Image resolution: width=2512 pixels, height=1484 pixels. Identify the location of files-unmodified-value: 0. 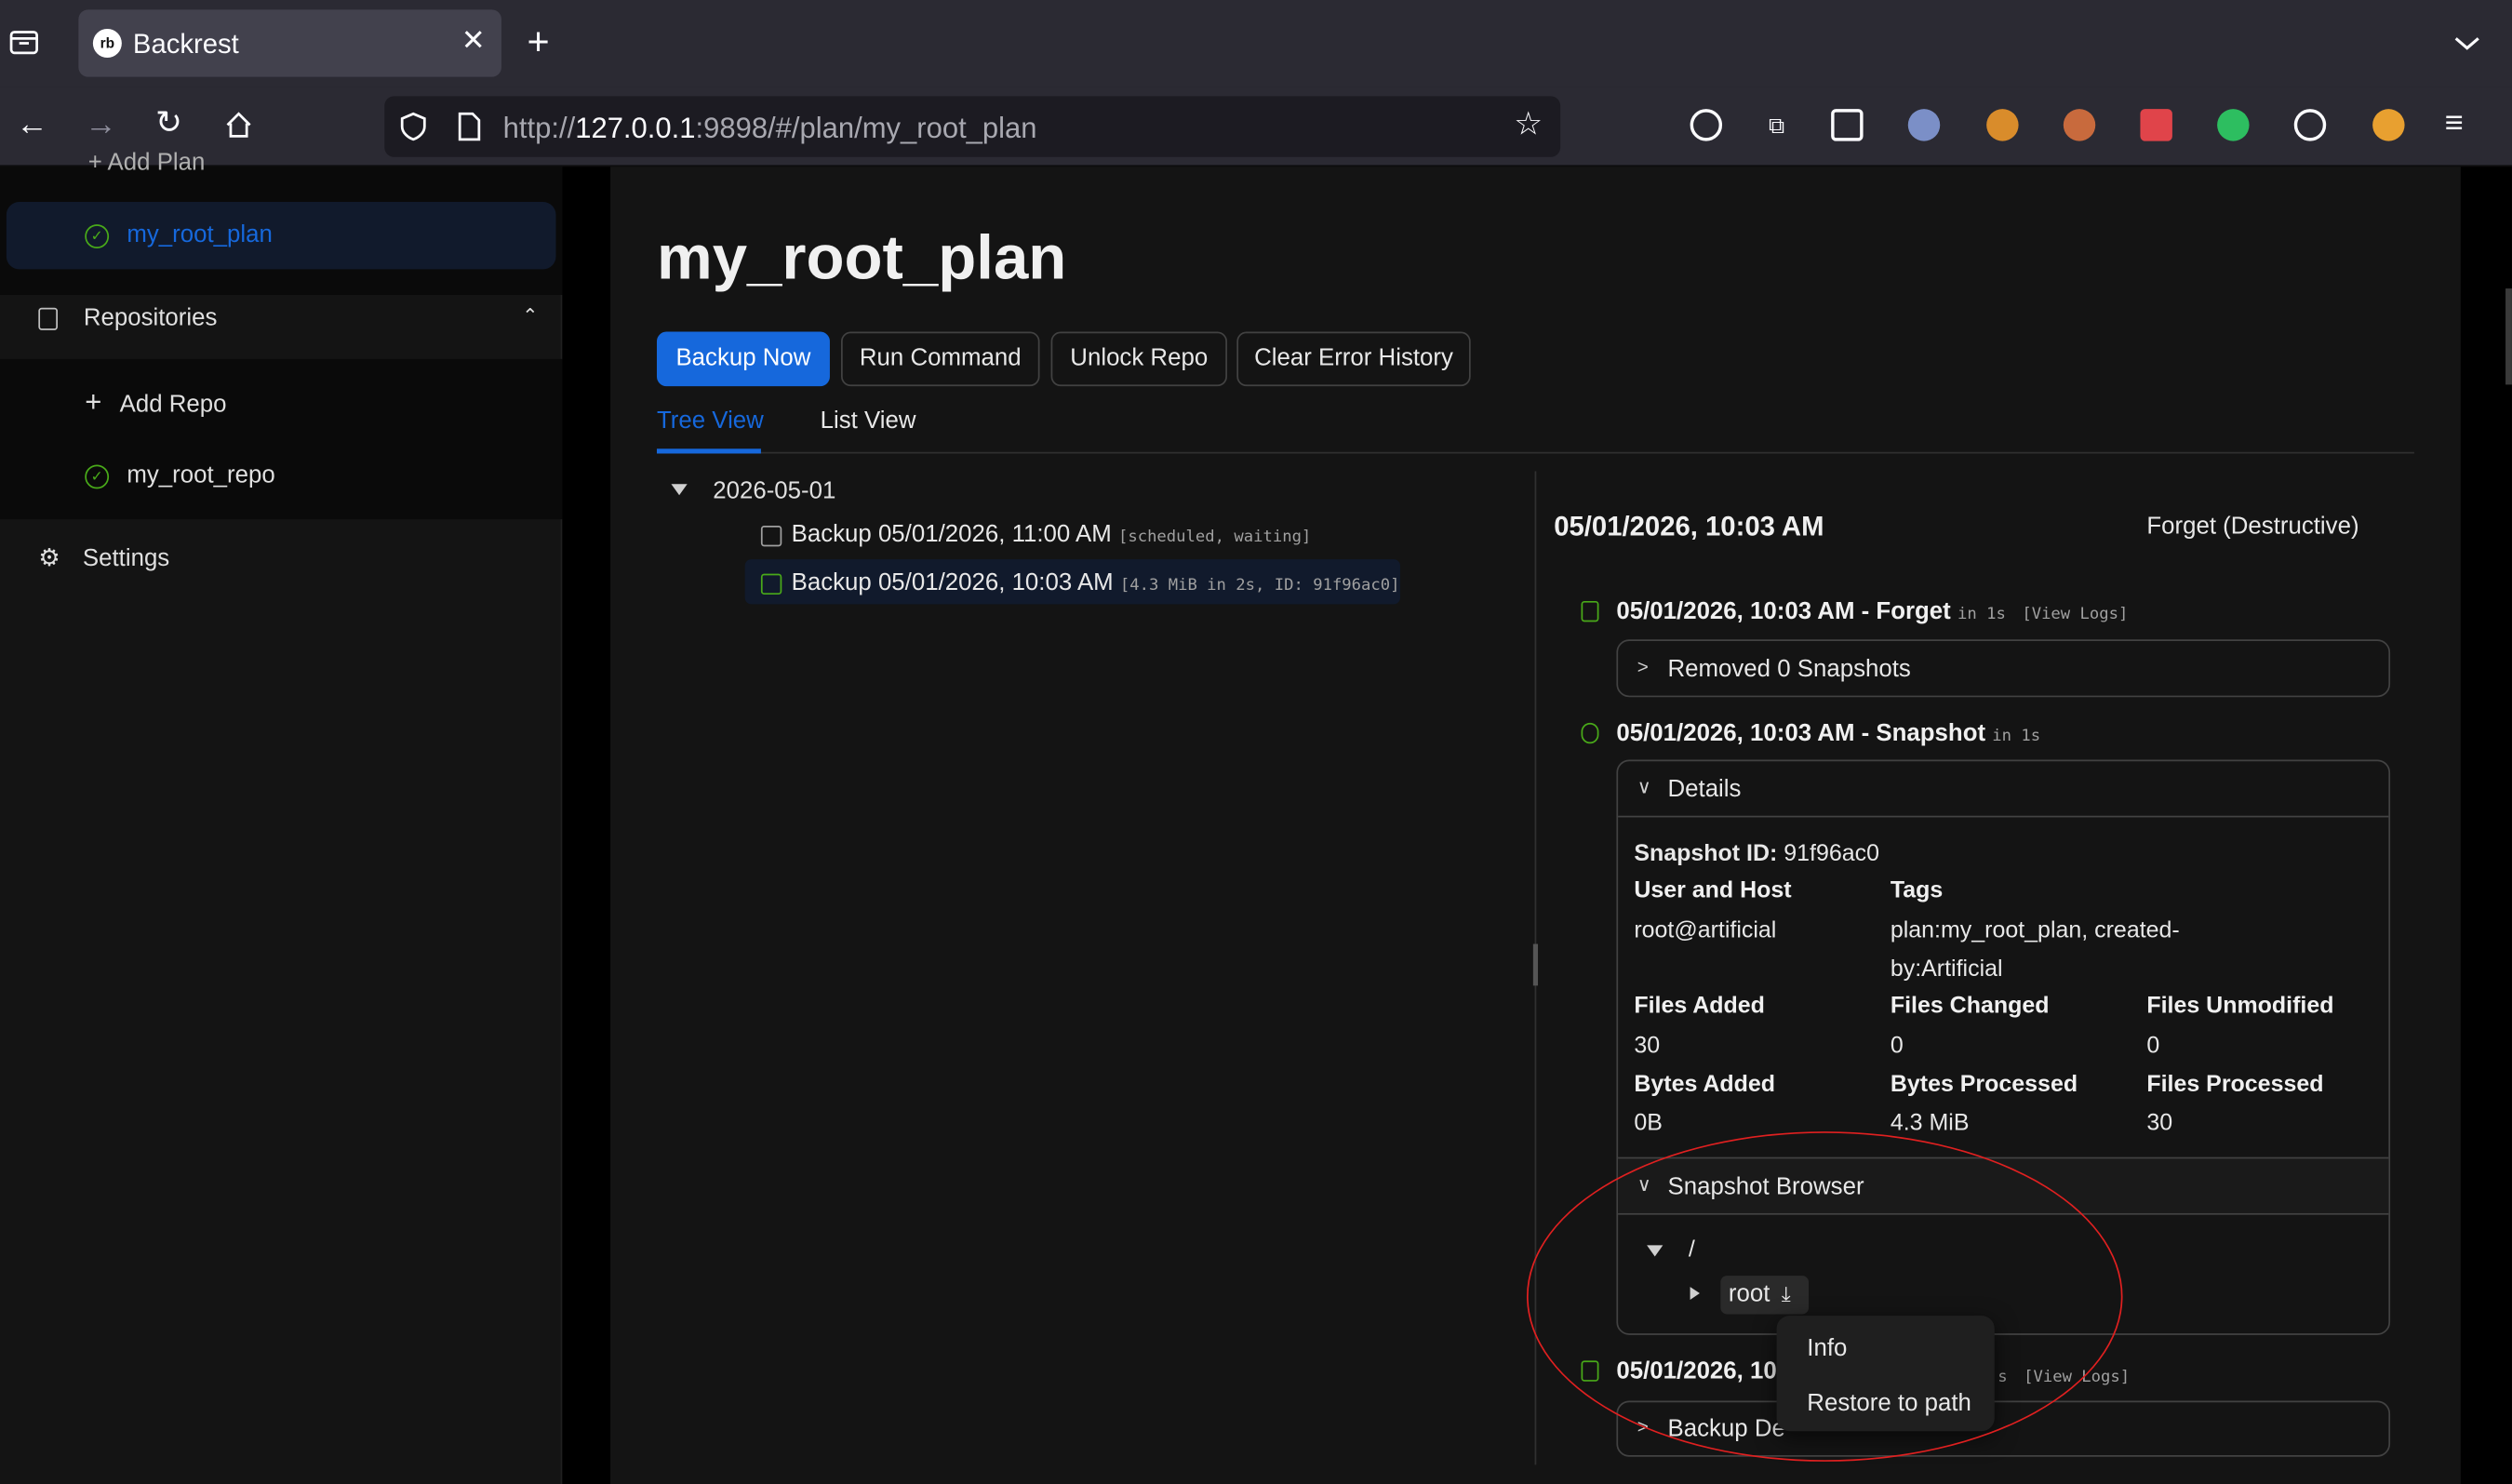
(2153, 1047).